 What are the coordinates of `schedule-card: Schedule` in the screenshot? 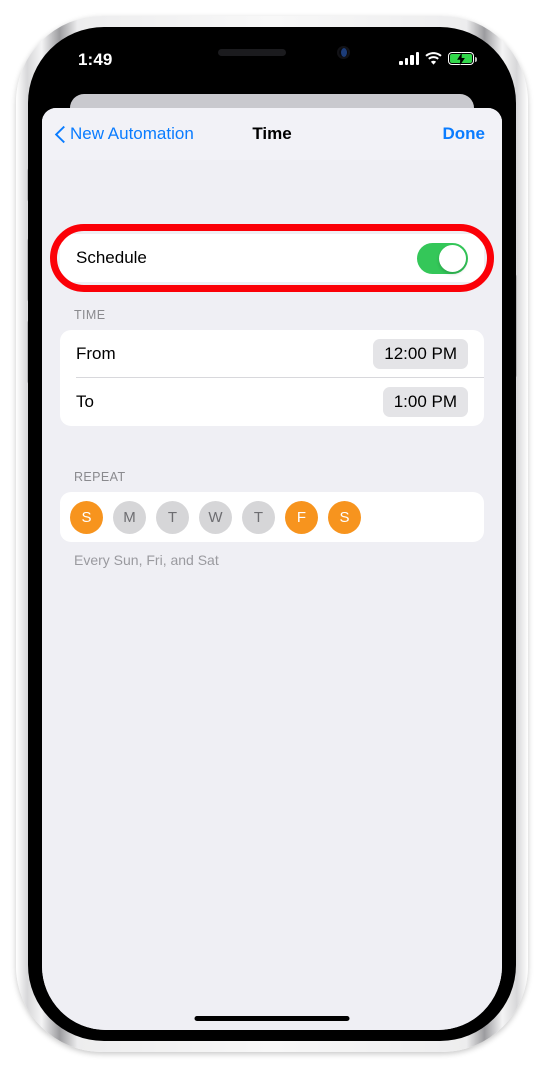 It's located at (272, 258).